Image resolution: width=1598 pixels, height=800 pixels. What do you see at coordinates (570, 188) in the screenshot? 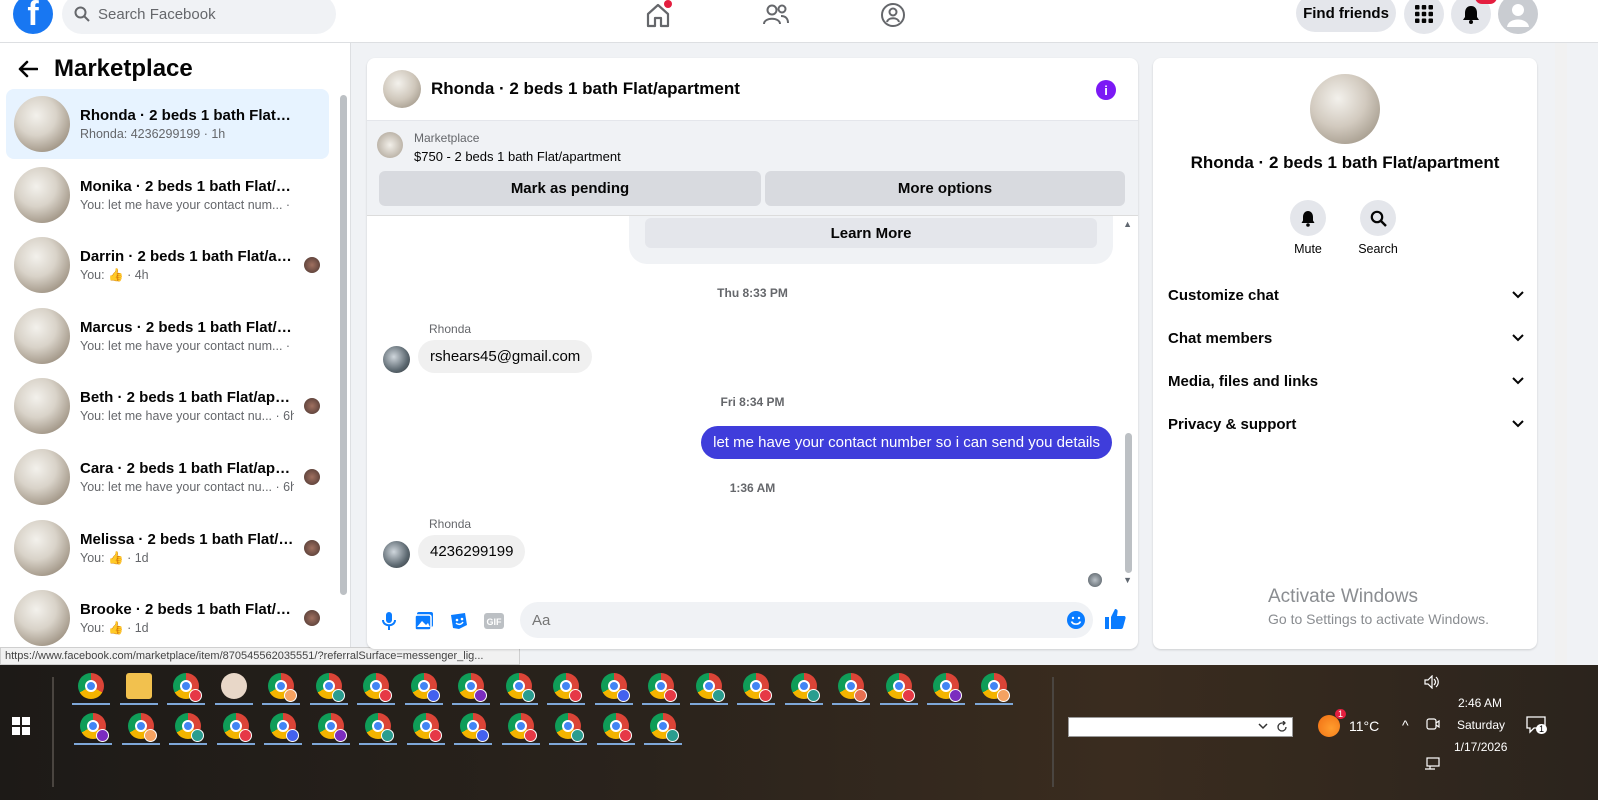
I see `mark-as-pending-button: Mark as pending` at bounding box center [570, 188].